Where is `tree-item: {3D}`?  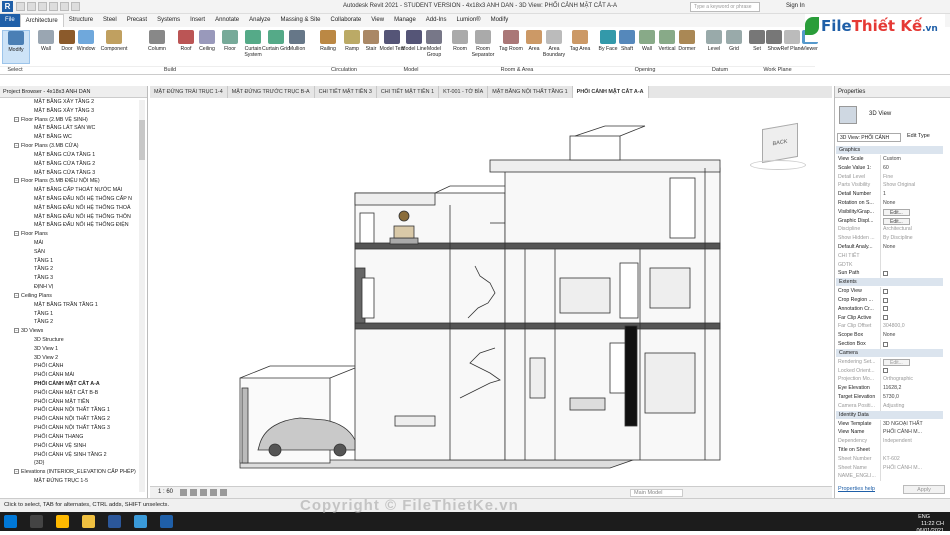
tree-item: {3D} is located at coordinates (69, 463).